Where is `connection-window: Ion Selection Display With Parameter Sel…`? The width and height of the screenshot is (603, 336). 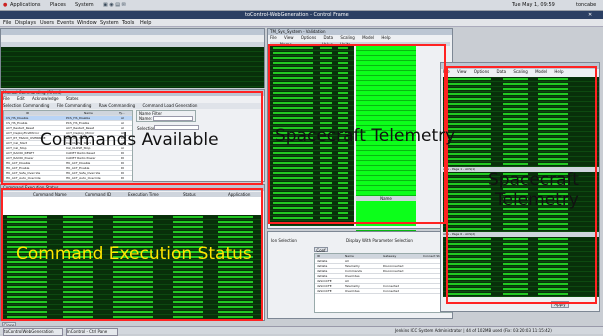 connection-window: Ion Selection Display With Parameter Sel… is located at coordinates (360, 275).